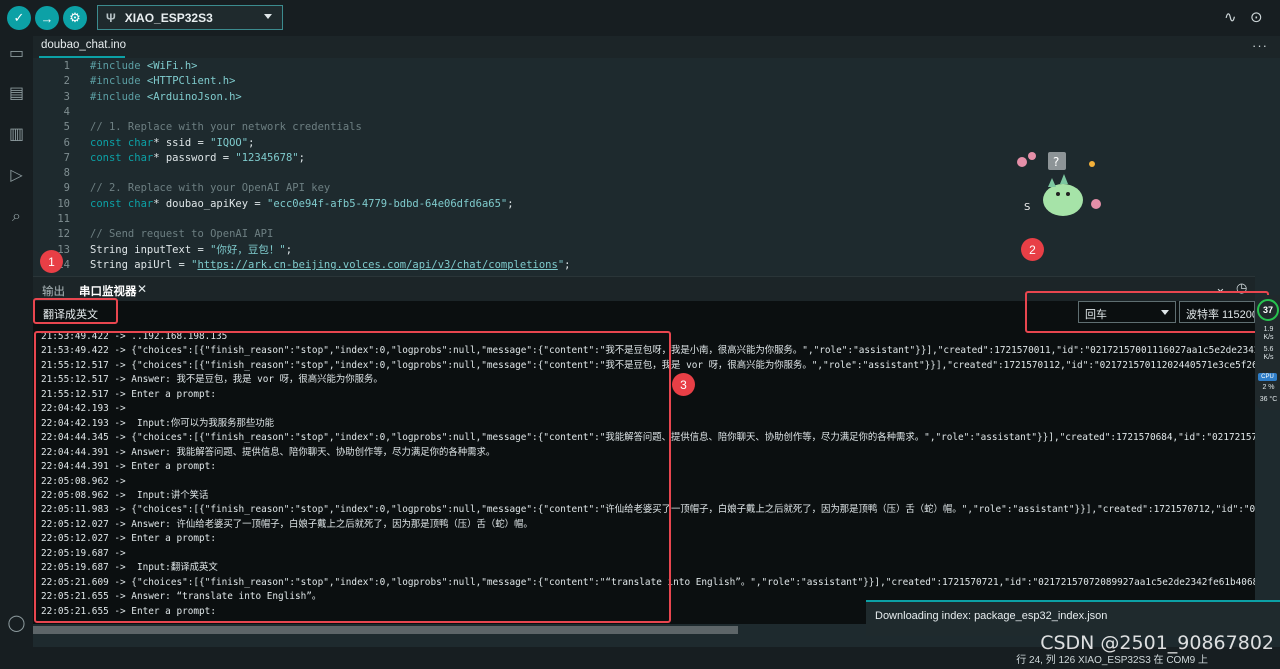 The width and height of the screenshot is (1280, 669). What do you see at coordinates (168, 17) in the screenshot?
I see `board-name: XIAO_ESP32S3` at bounding box center [168, 17].